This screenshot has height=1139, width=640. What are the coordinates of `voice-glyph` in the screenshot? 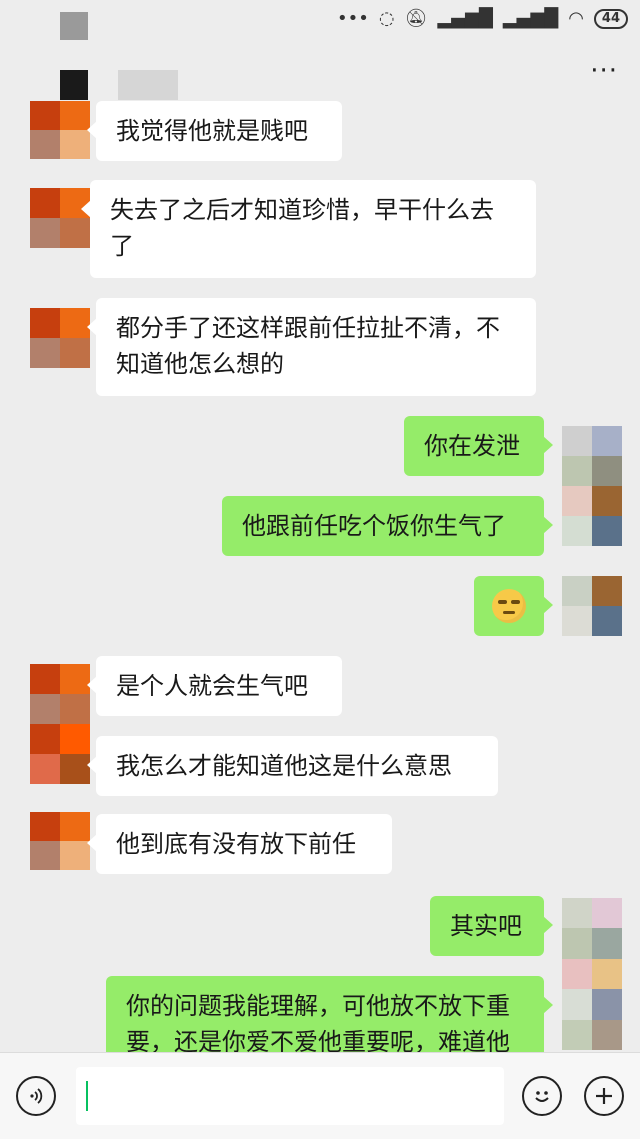 It's located at (36, 1096).